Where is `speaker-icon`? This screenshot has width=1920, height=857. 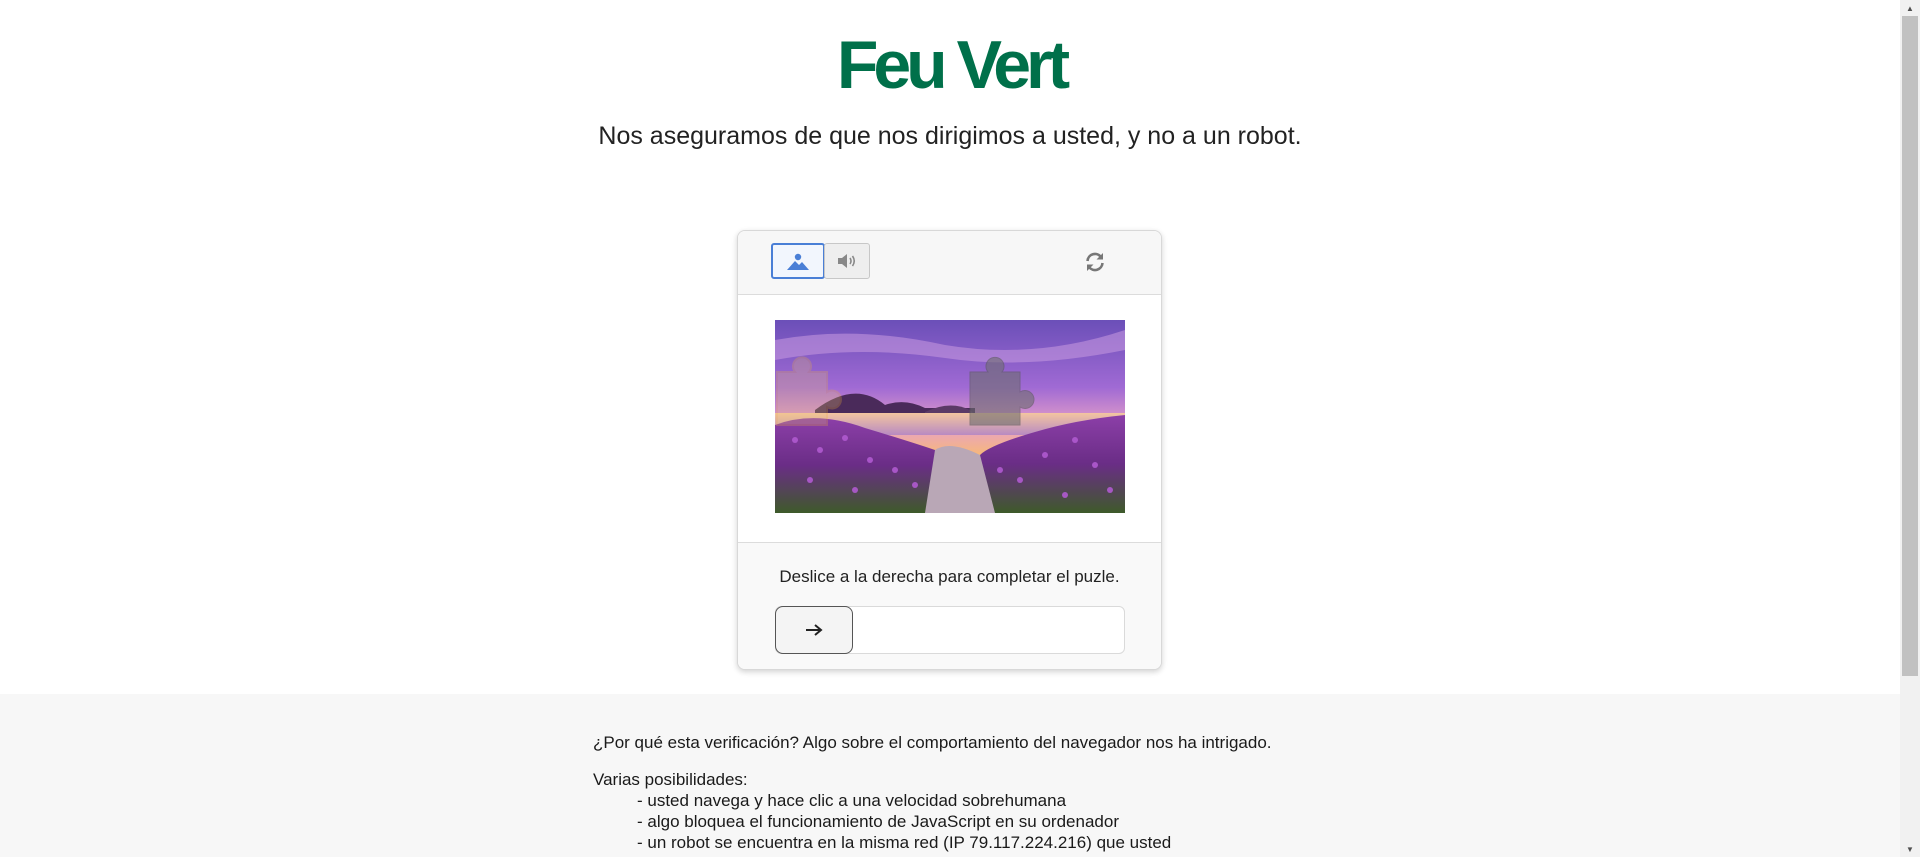
speaker-icon is located at coordinates (847, 261).